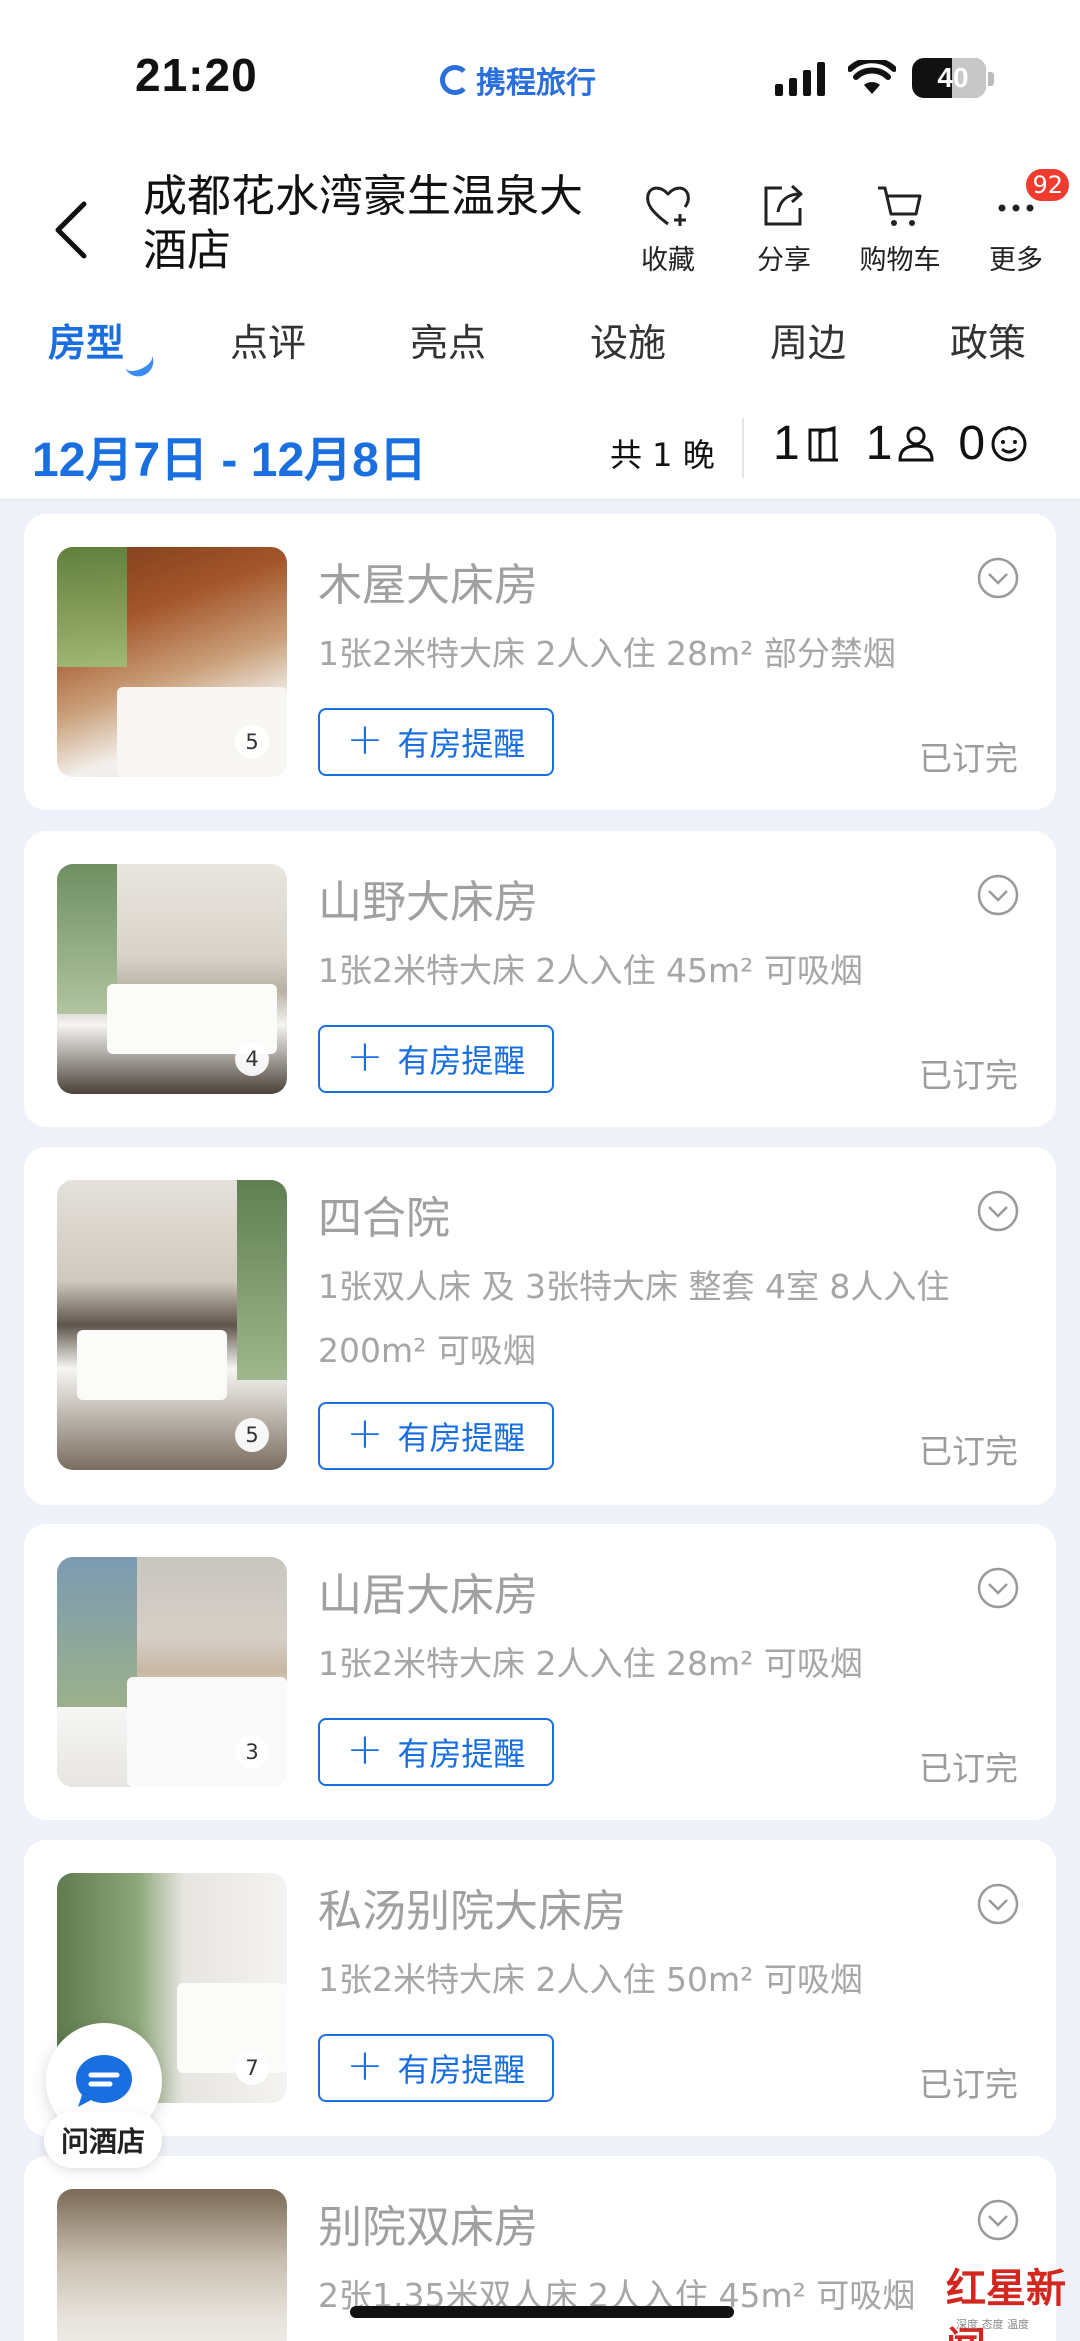  Describe the element at coordinates (617, 2295) in the screenshot. I see `room-description: 2张1.35米双人床 2人入住 45m² 可吸烟` at that location.